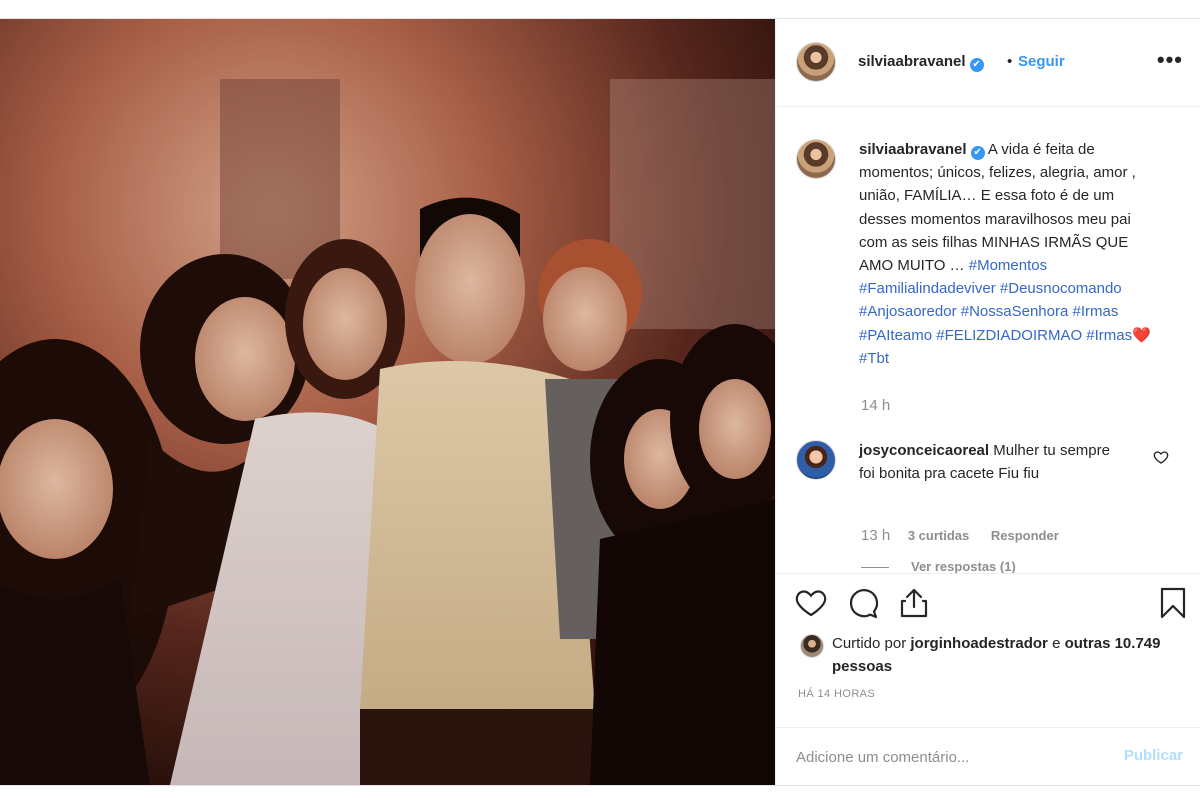  What do you see at coordinates (836, 694) in the screenshot?
I see `post-timestamp: HÁ 14 HORAS` at bounding box center [836, 694].